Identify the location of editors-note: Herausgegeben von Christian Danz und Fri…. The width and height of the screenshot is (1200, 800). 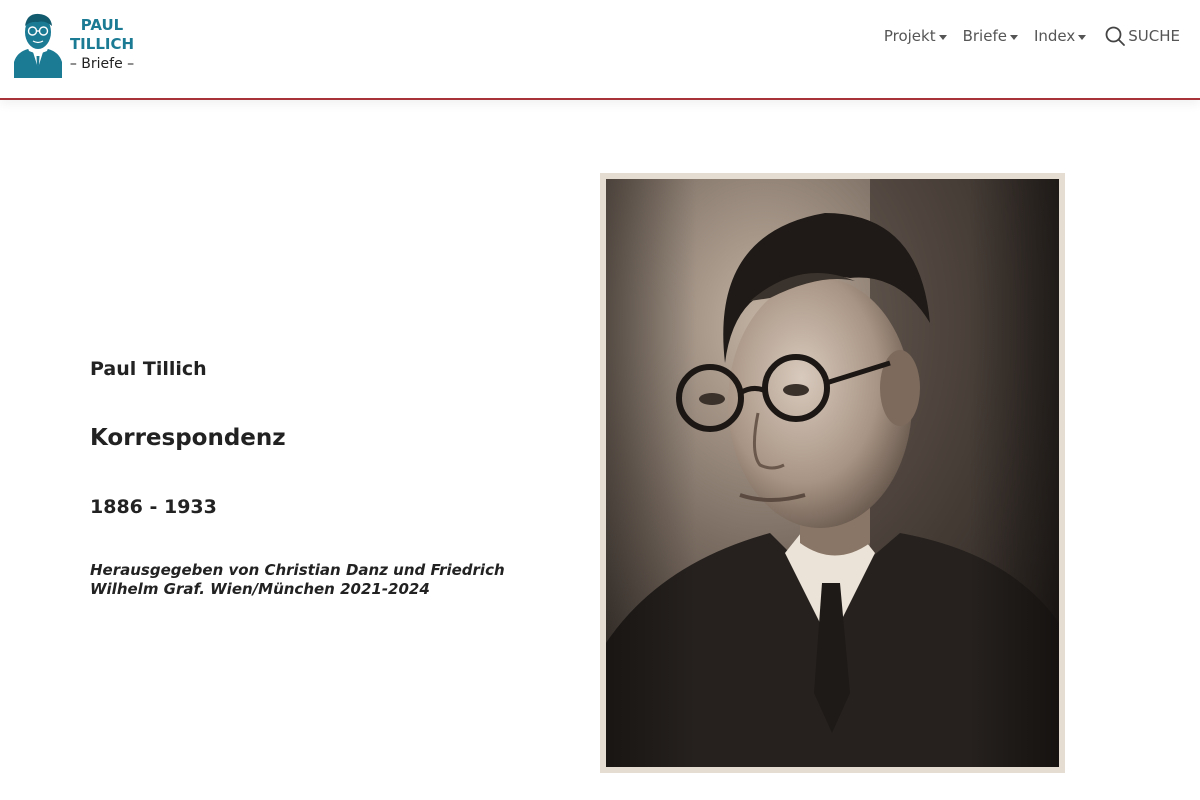
(297, 579).